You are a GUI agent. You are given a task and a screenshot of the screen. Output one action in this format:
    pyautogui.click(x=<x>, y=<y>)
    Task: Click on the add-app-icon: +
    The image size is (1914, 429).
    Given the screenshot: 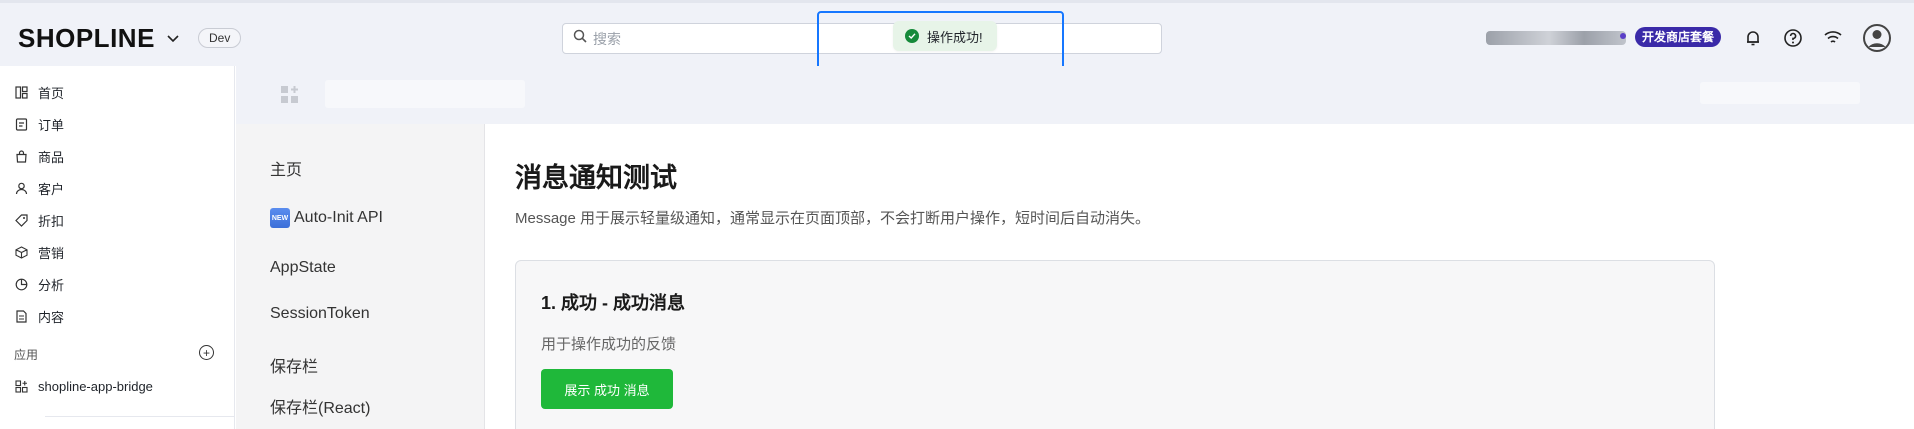 What is the action you would take?
    pyautogui.click(x=206, y=352)
    